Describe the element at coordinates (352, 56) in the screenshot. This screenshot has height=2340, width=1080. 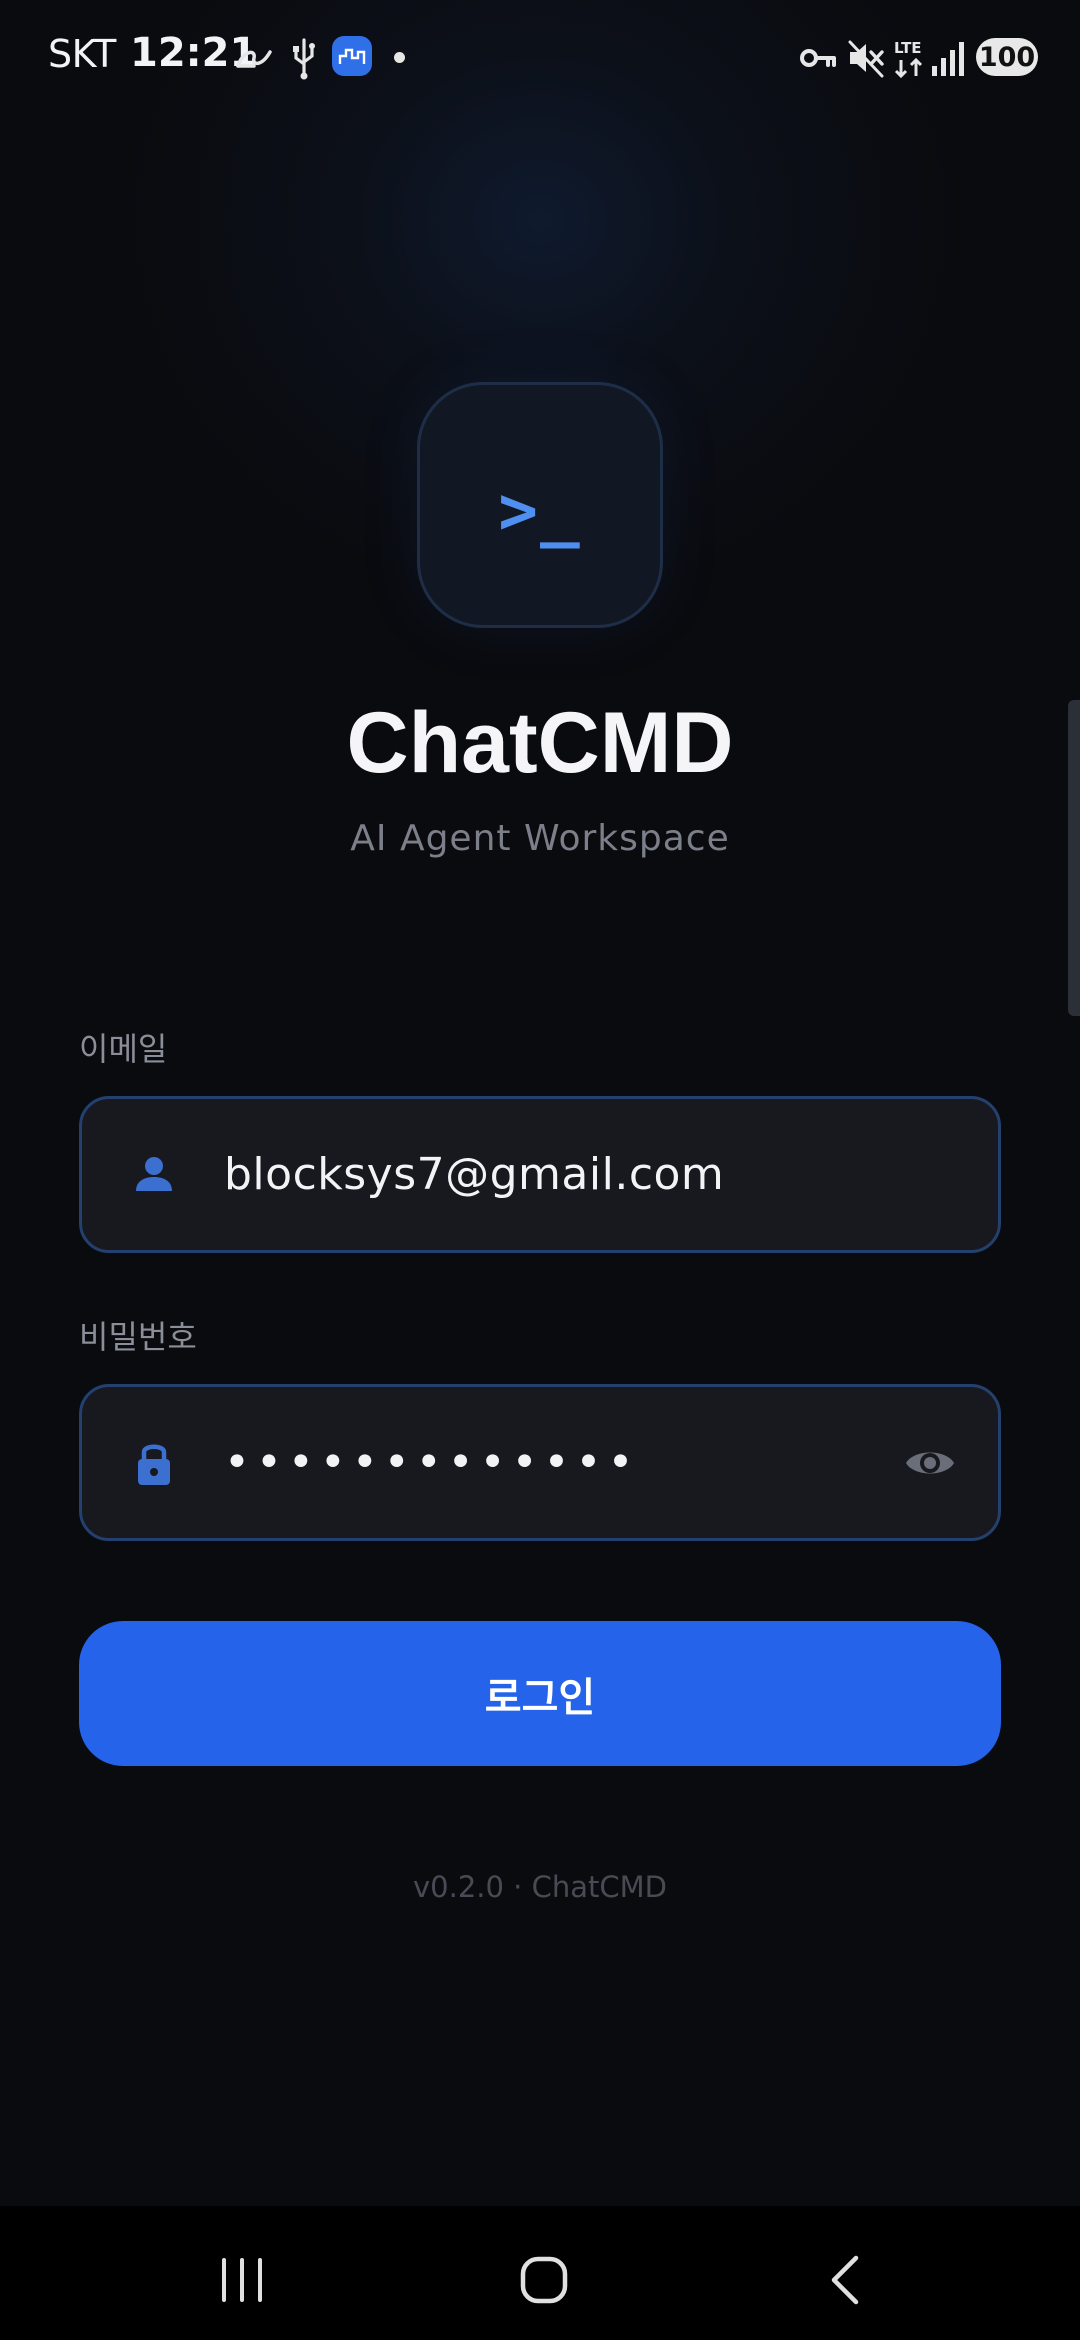
I see `app-badge-icon` at that location.